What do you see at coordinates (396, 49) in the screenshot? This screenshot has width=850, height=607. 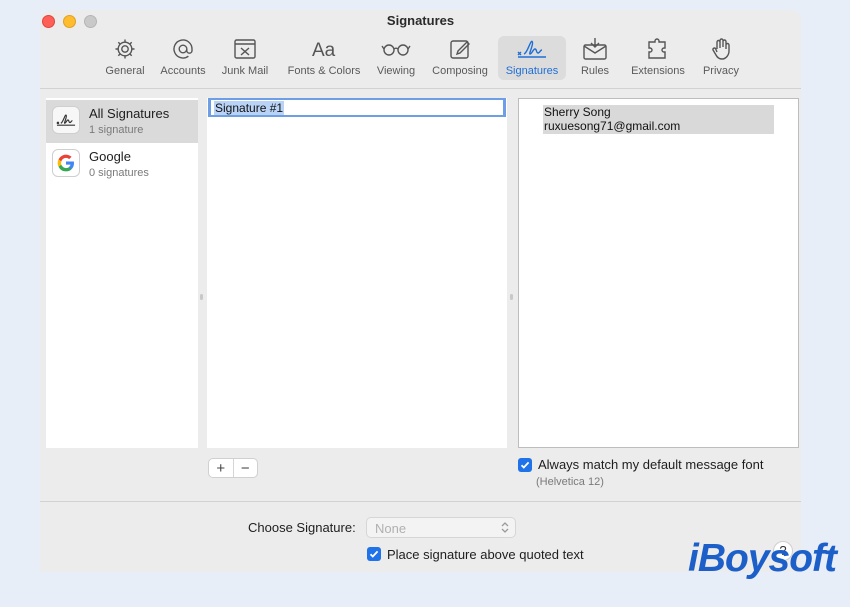 I see `glasses-icon` at bounding box center [396, 49].